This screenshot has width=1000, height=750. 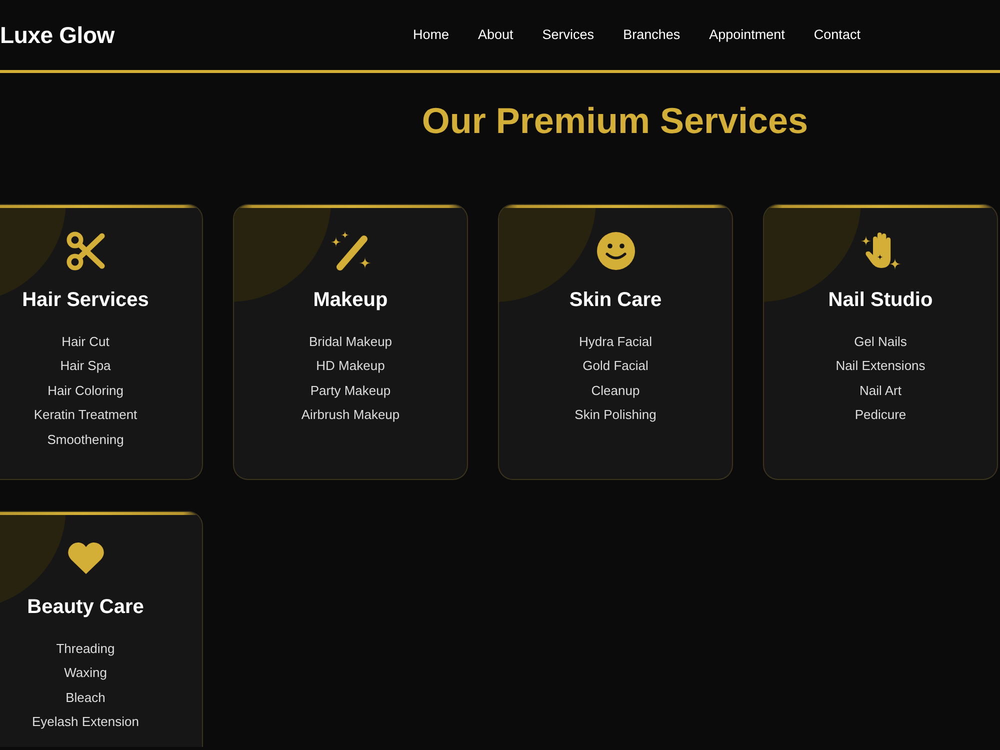 What do you see at coordinates (350, 251) in the screenshot?
I see `magic-wand-icon` at bounding box center [350, 251].